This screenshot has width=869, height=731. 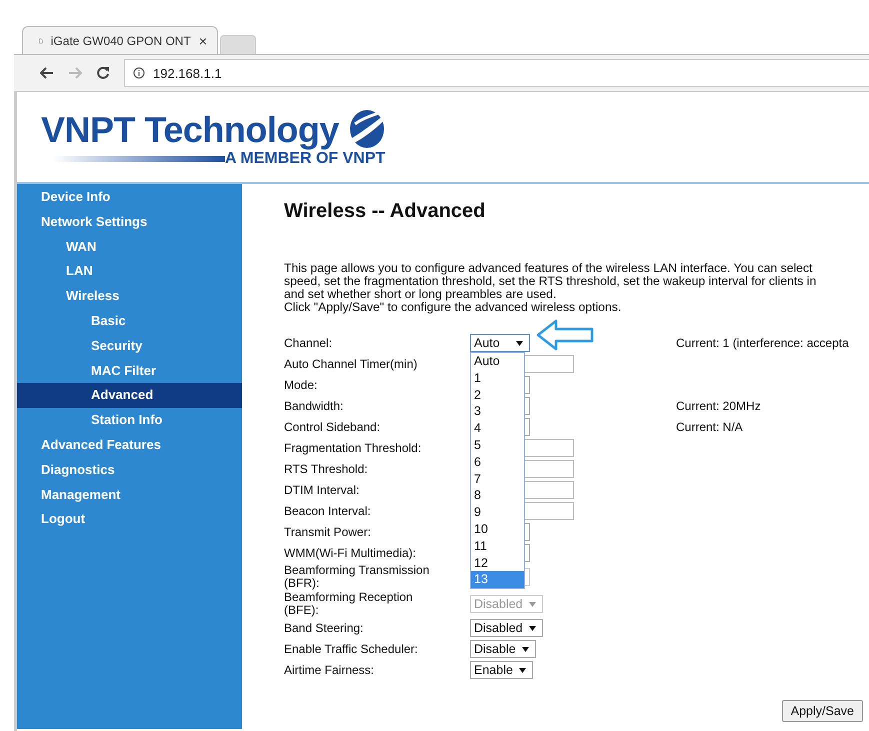 I want to click on field-label: DTIM Interval:, so click(x=322, y=490).